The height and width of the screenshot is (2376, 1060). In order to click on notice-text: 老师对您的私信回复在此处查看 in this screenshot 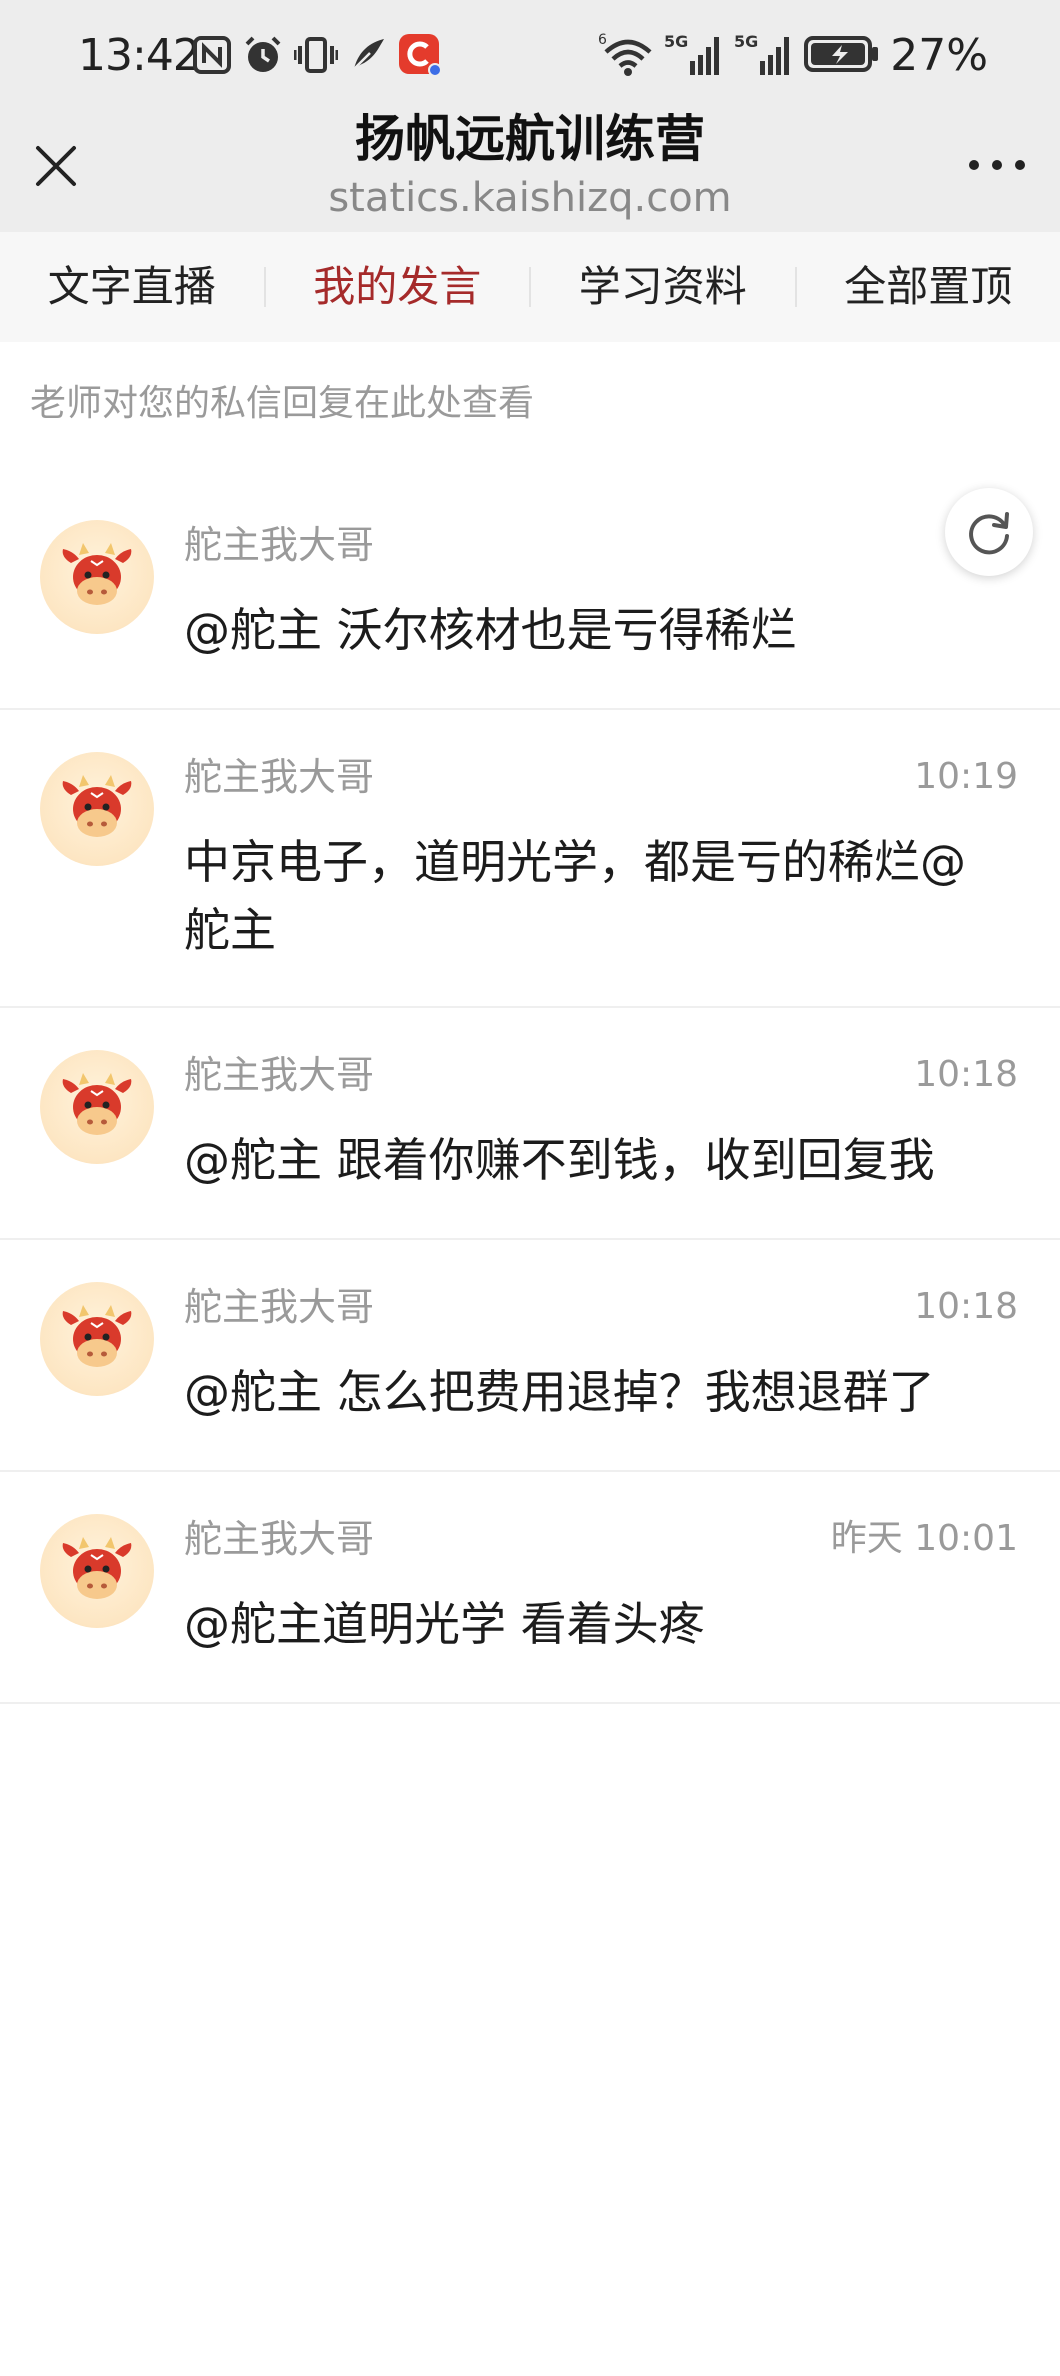, I will do `click(282, 403)`.